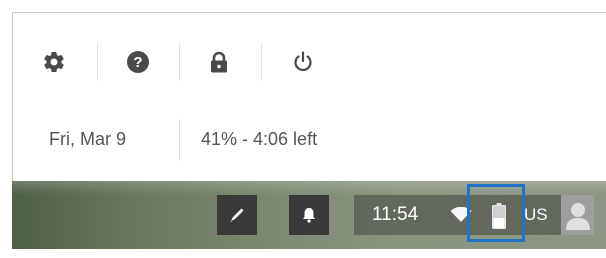 The height and width of the screenshot is (258, 606). I want to click on help-icon: ?, so click(138, 62).